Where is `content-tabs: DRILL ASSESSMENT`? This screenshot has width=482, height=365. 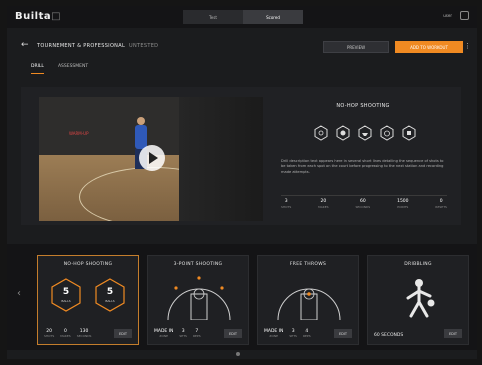 content-tabs: DRILL ASSESSMENT is located at coordinates (59, 69).